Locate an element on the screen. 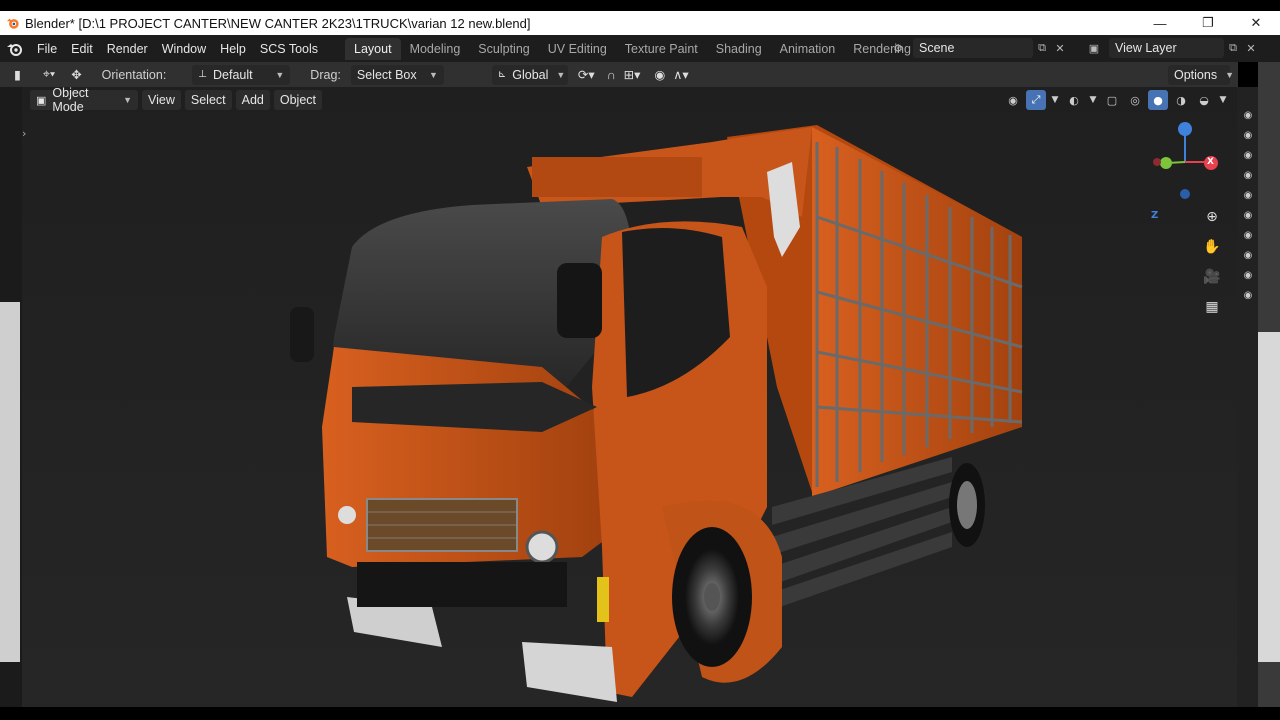 The width and height of the screenshot is (1280, 720). move-tool-icon: ✥ is located at coordinates (76, 75).